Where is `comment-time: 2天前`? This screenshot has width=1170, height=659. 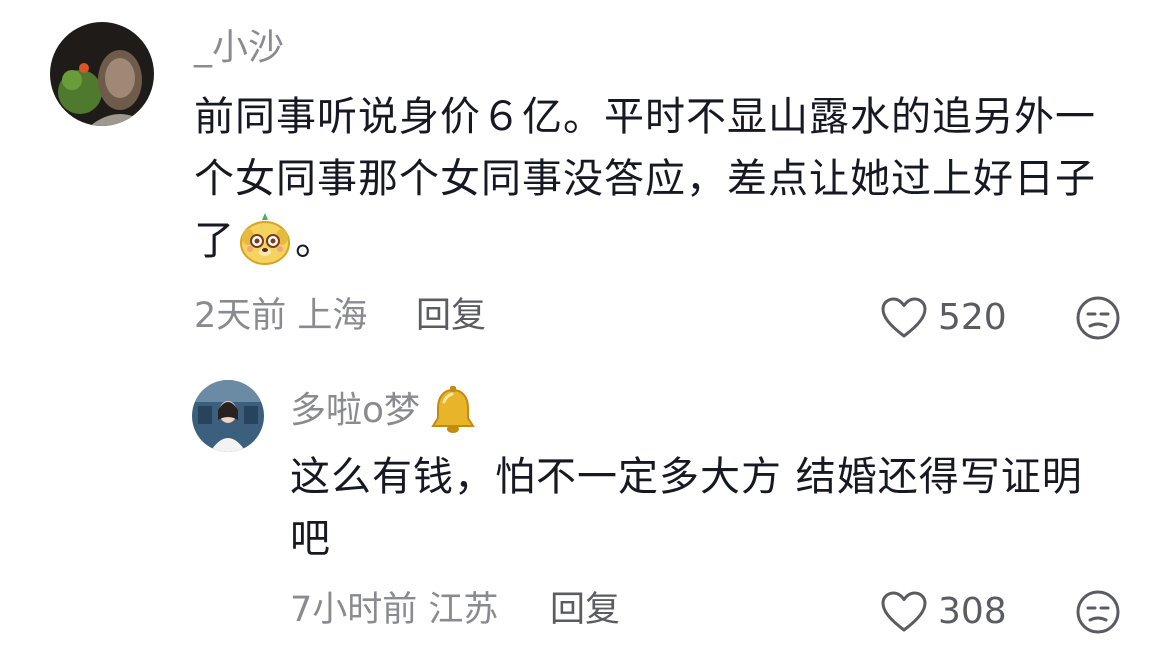
comment-time: 2天前 is located at coordinates (240, 316).